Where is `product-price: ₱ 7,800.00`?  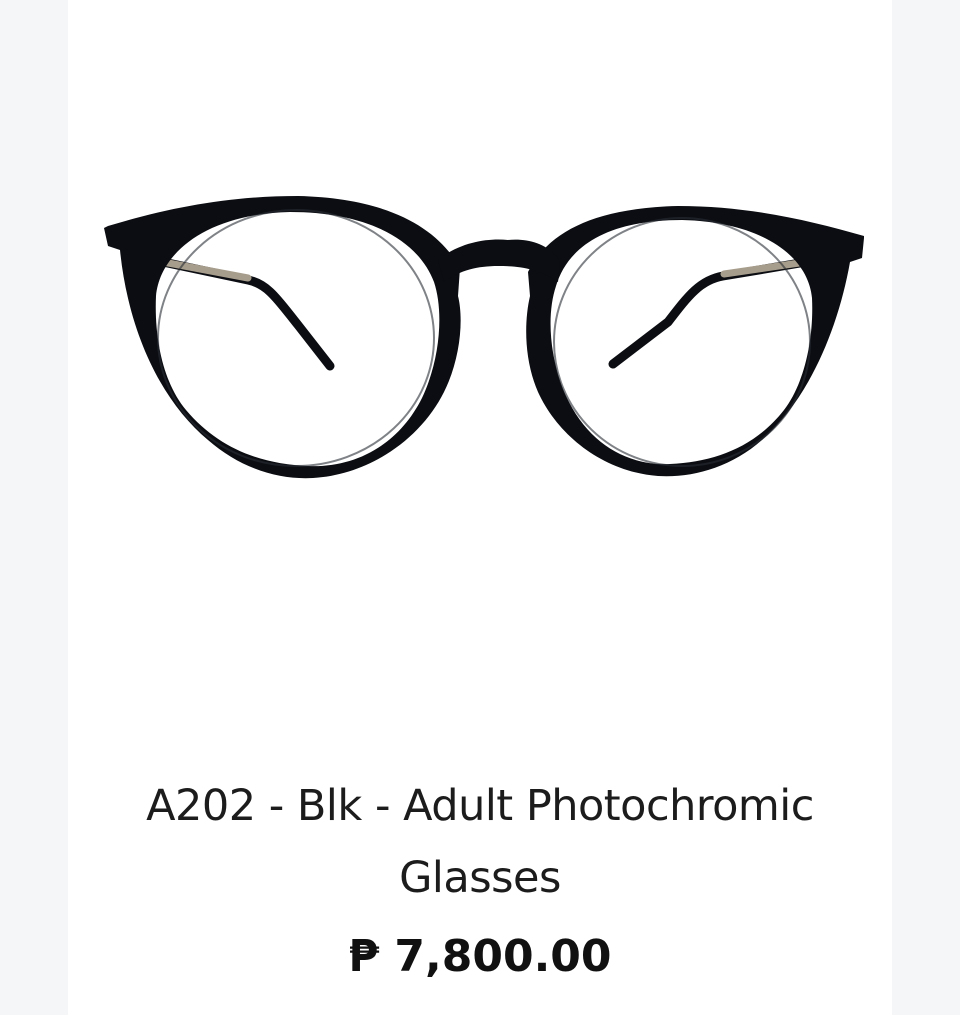
product-price: ₱ 7,800.00 is located at coordinates (480, 956).